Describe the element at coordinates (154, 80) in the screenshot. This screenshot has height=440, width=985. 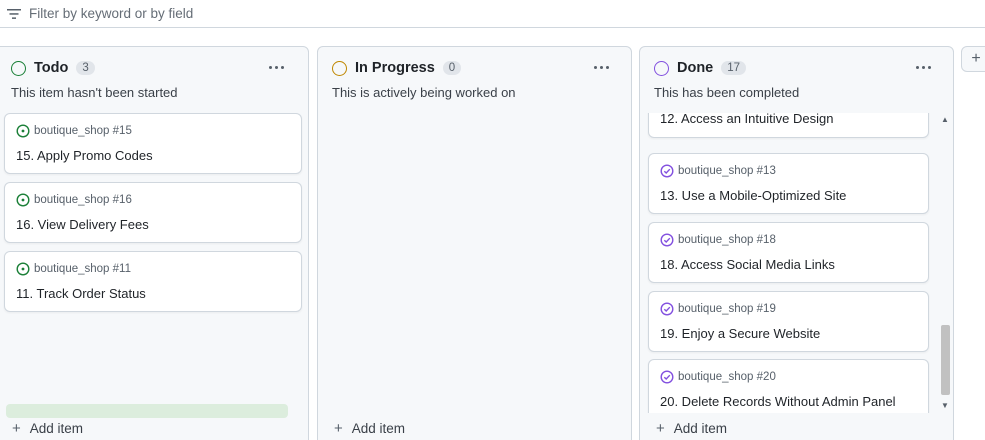
I see `column-header: Todo 3 This item hasn't been started` at that location.